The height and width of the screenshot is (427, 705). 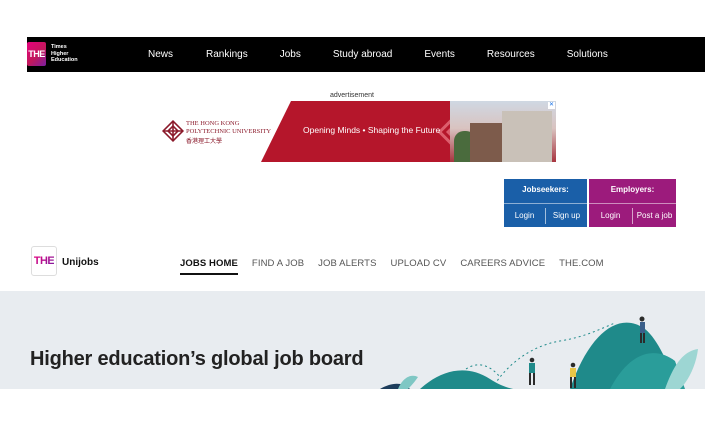 I want to click on nav-link-study-abroad: Study abroad, so click(x=363, y=54).